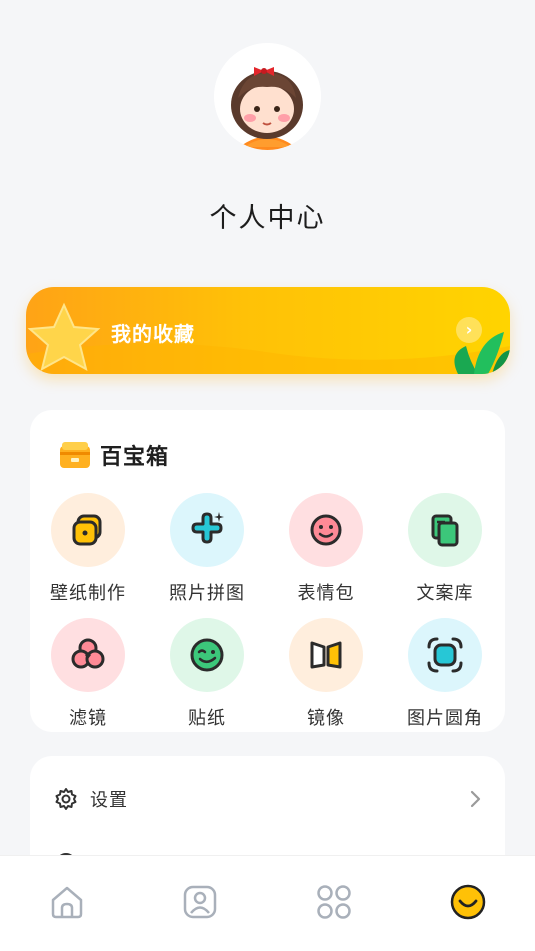 This screenshot has height=951, width=535. I want to click on tool-label: 滤镜, so click(88, 718).